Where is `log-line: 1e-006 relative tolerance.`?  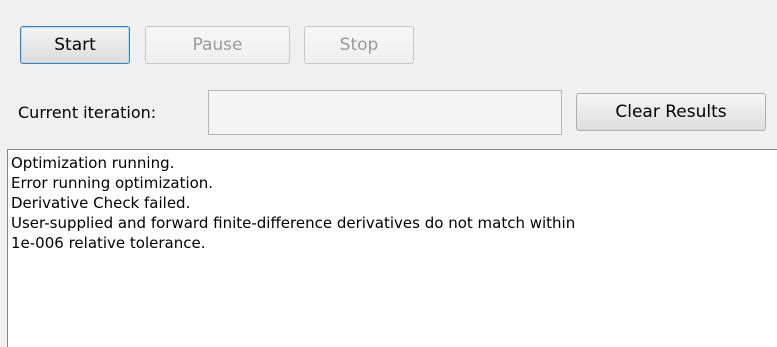 log-line: 1e-006 relative tolerance. is located at coordinates (108, 243).